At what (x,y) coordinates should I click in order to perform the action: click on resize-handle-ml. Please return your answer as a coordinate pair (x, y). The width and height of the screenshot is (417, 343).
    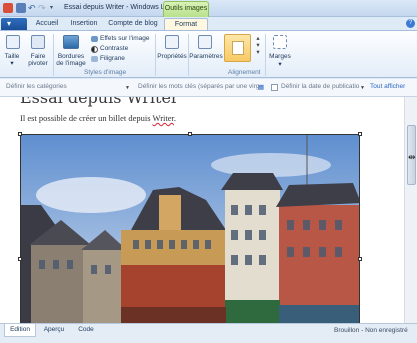
    Looking at the image, I should click on (20, 259).